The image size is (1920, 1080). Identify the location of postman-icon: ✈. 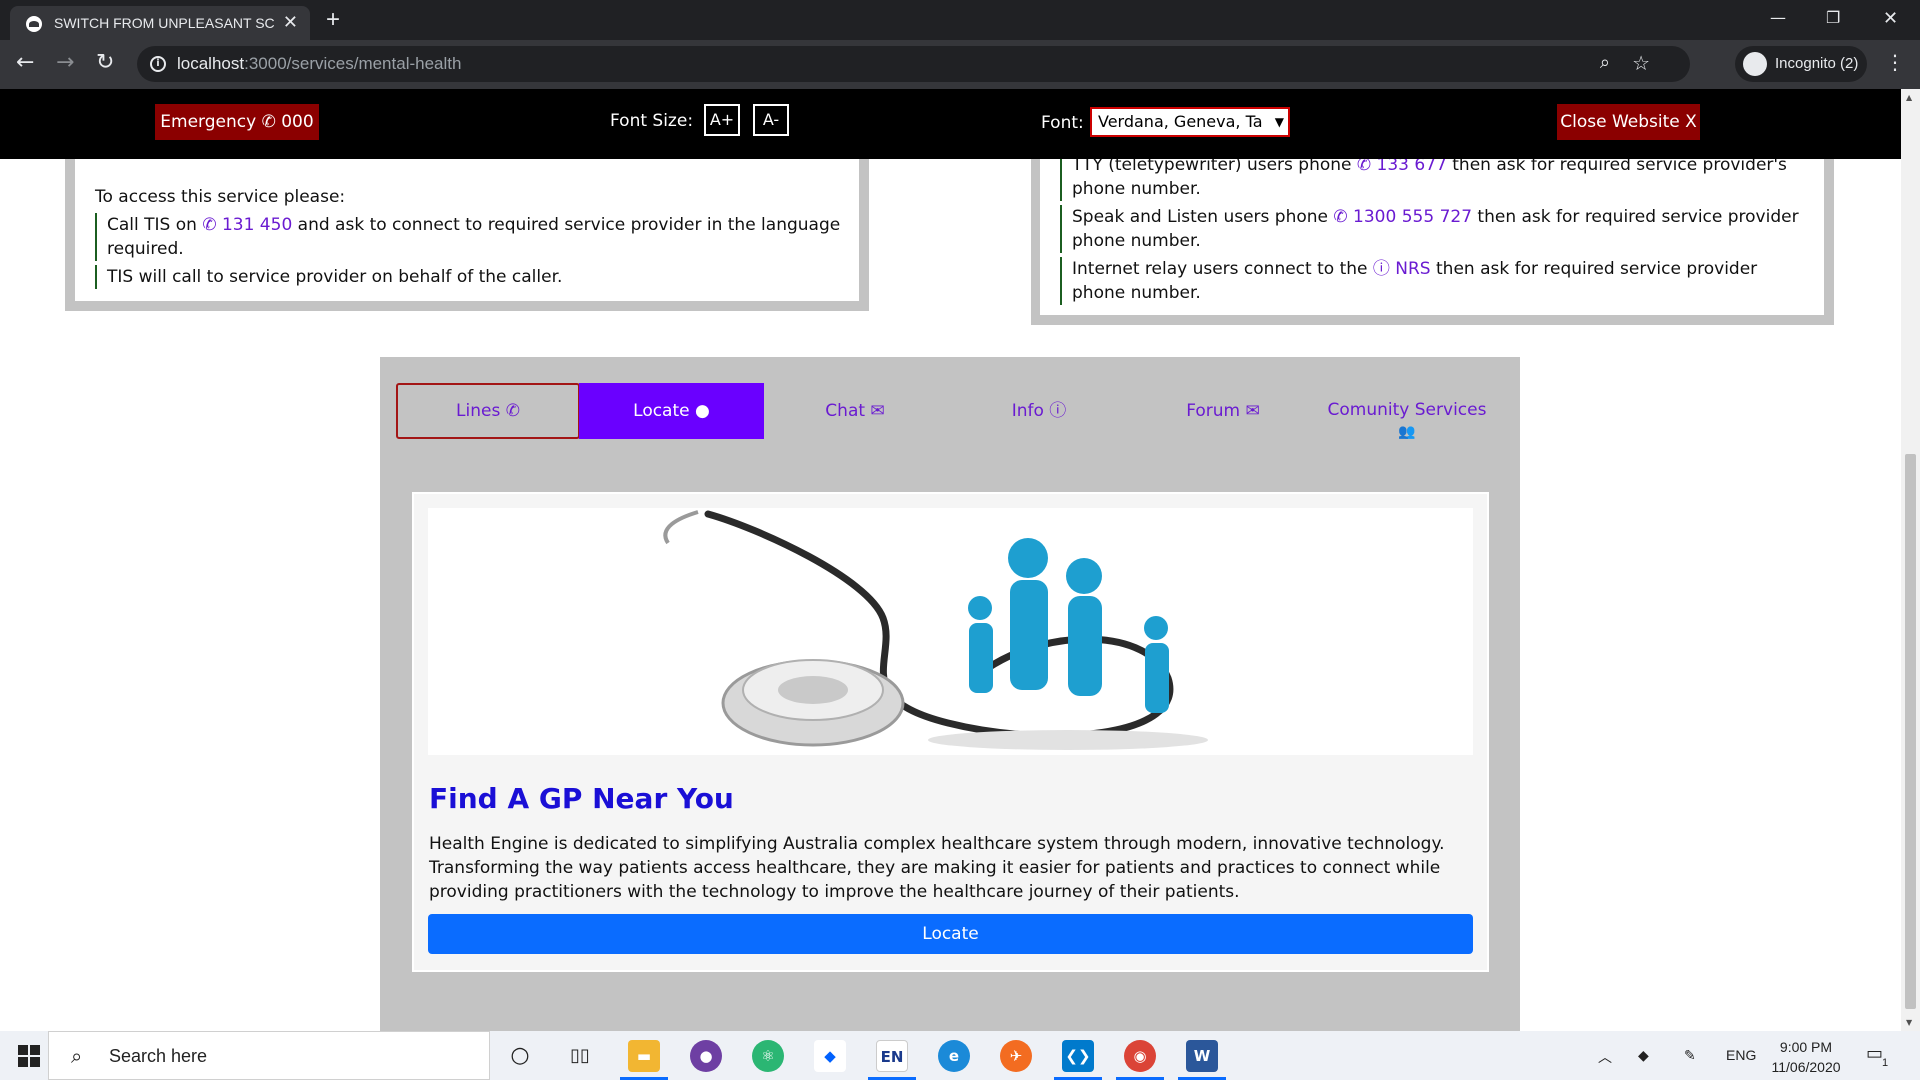
(1016, 1056).